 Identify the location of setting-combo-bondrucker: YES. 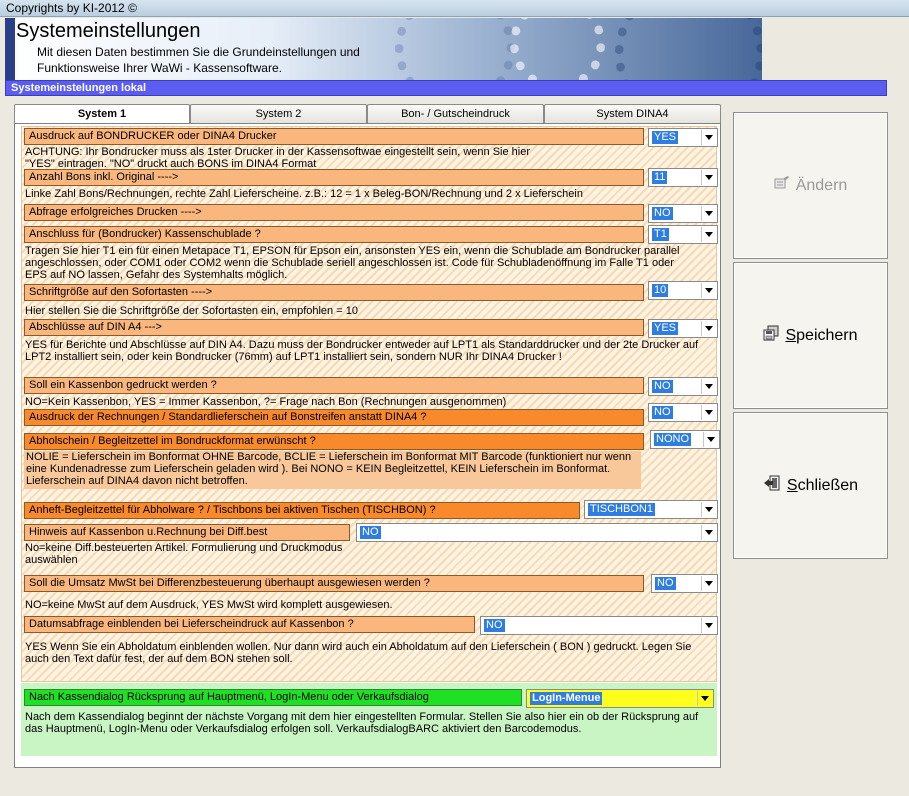
(683, 137).